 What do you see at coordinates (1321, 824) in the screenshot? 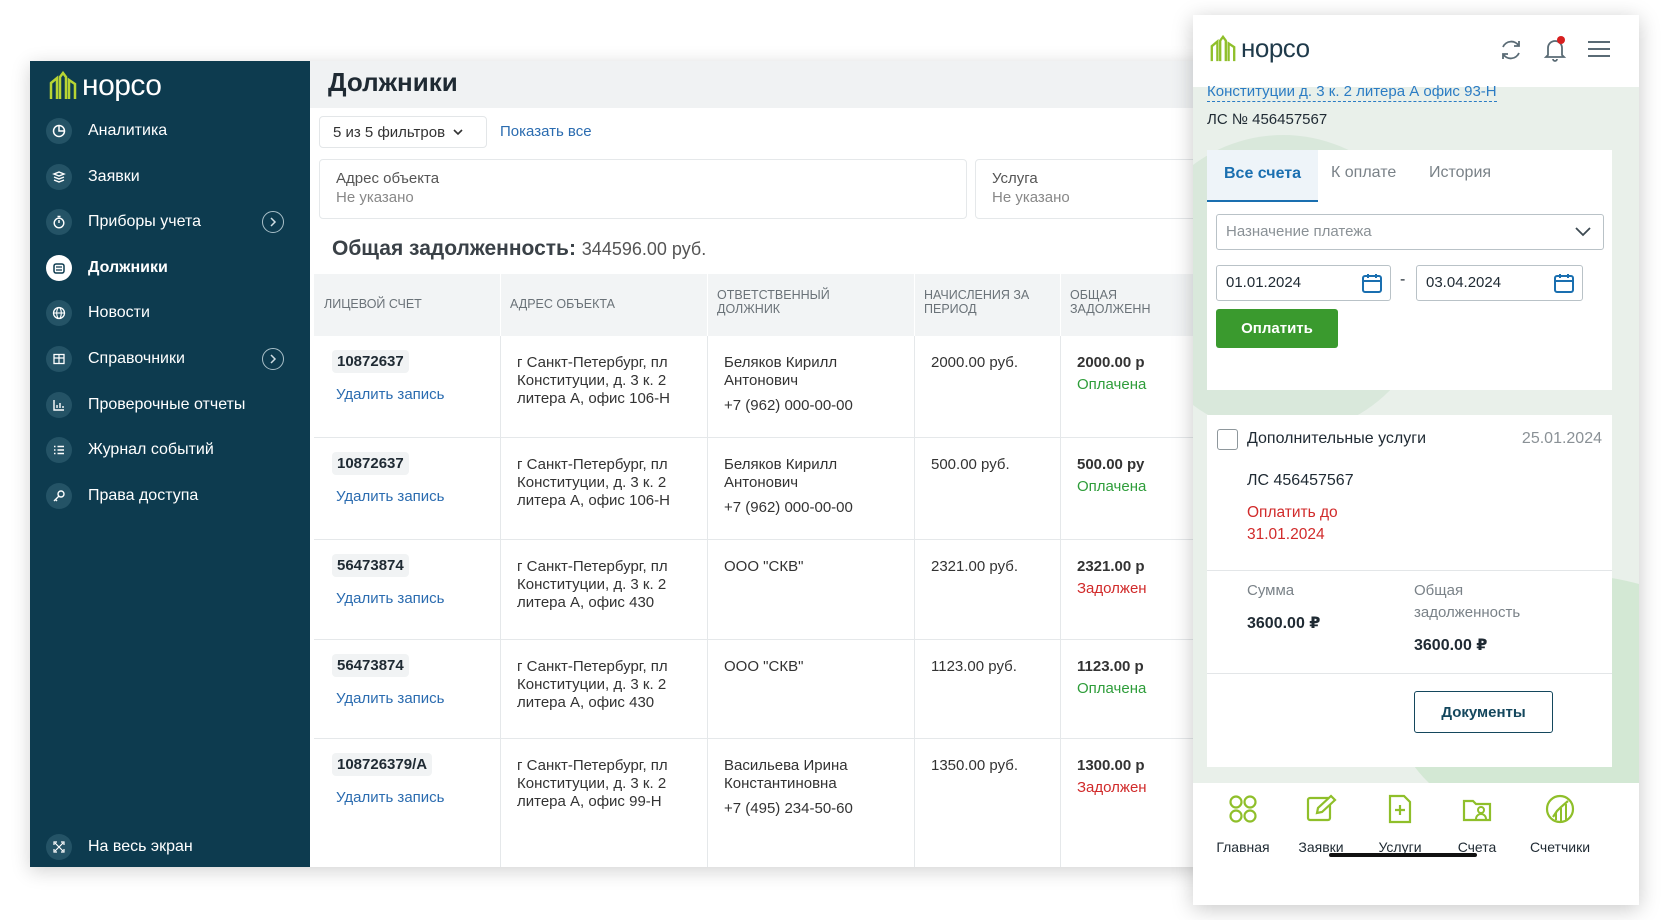
I see `nav-requests: Заявки` at bounding box center [1321, 824].